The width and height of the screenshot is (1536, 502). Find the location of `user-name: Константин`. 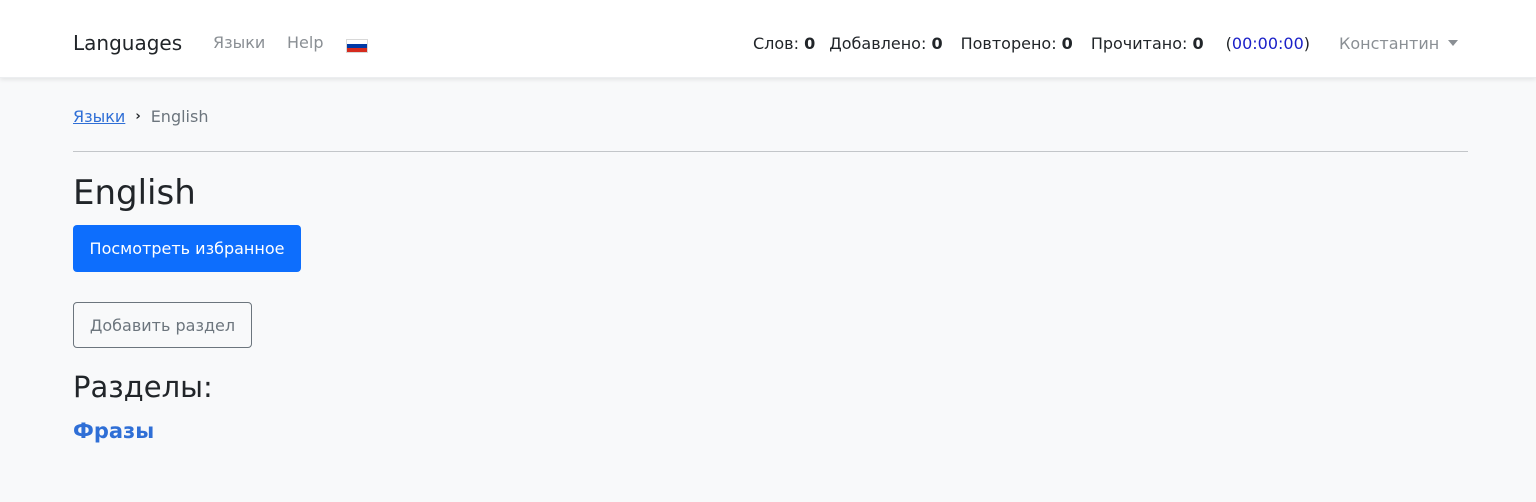

user-name: Константин is located at coordinates (1389, 43).